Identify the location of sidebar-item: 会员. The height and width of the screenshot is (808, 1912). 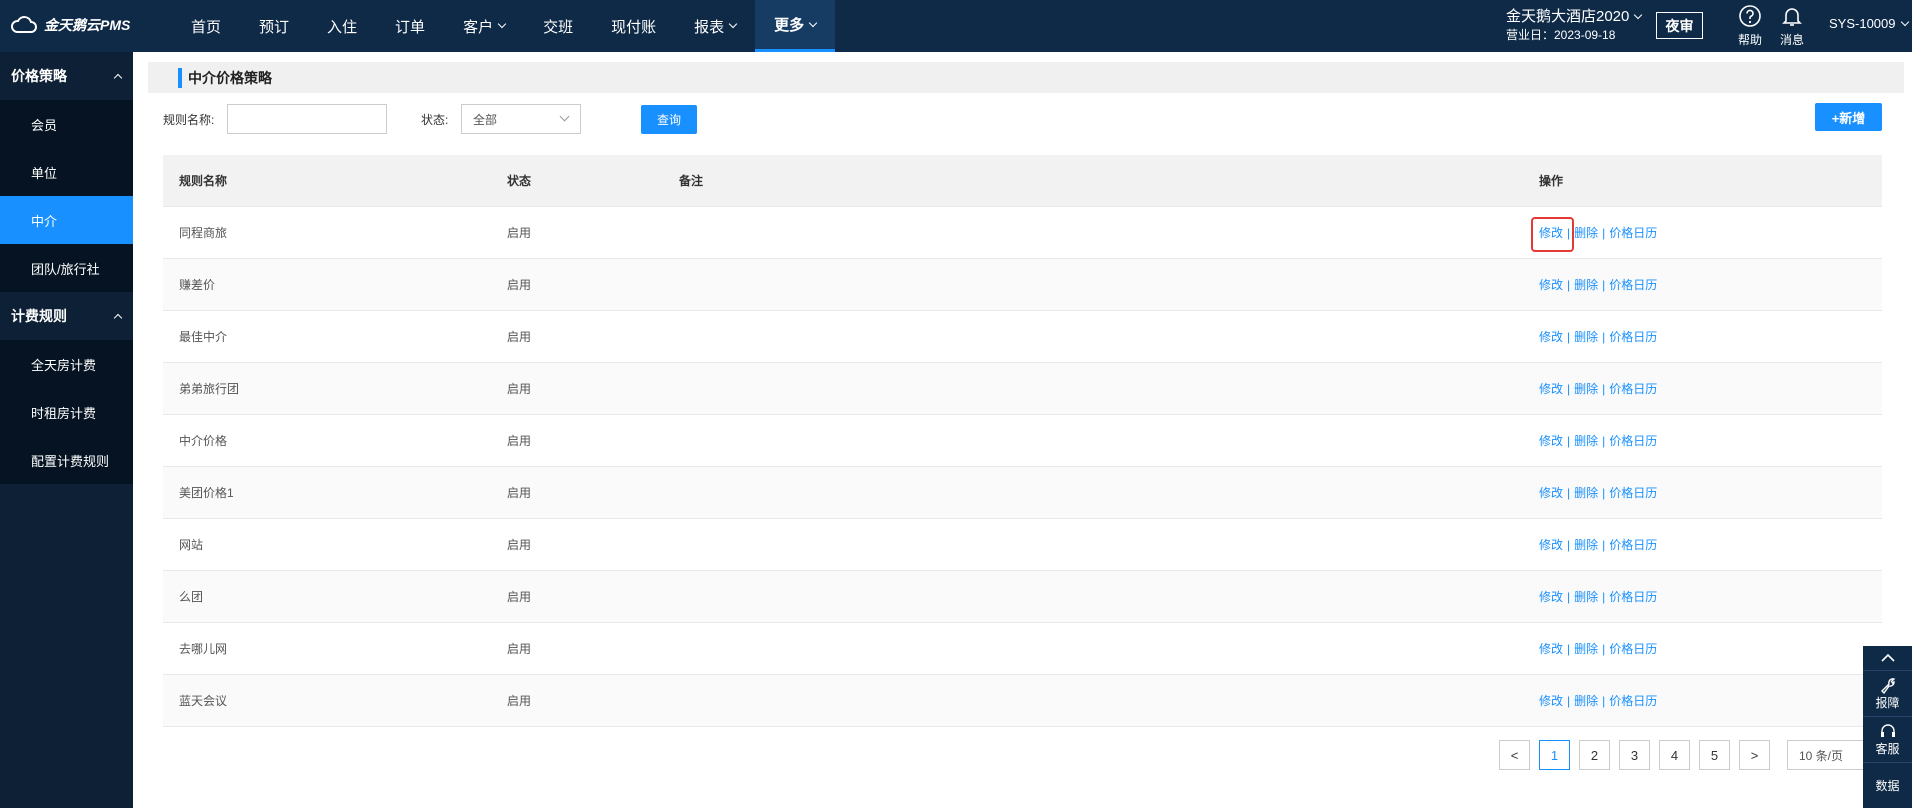
(66, 124).